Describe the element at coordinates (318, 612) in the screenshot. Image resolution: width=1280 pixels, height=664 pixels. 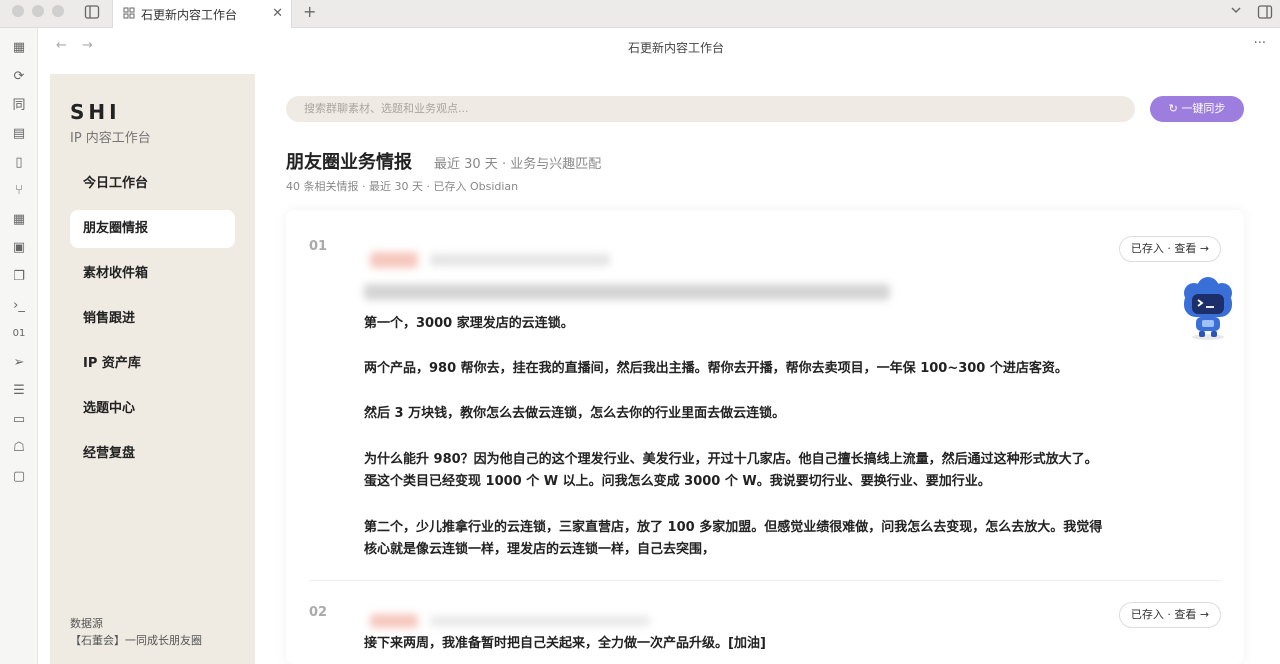
I see `entry-number: 02` at that location.